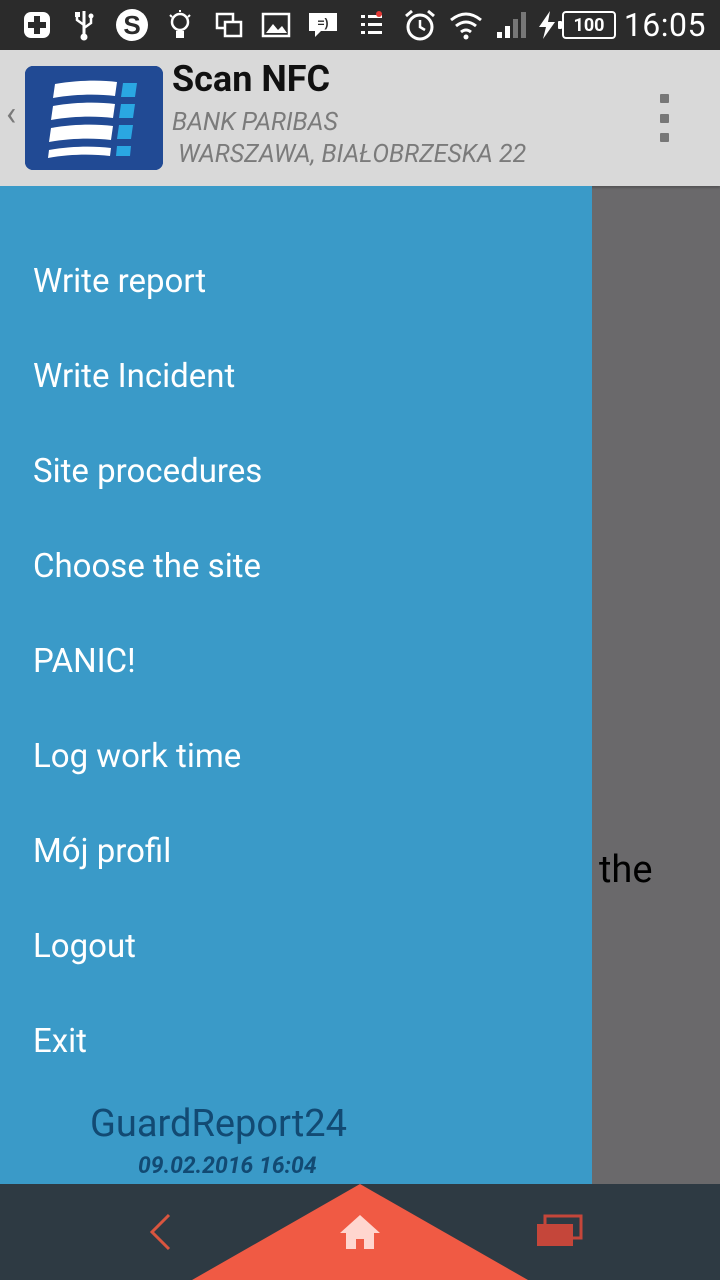  What do you see at coordinates (134, 376) in the screenshot?
I see `menu-item-write-incident: Write Incident` at bounding box center [134, 376].